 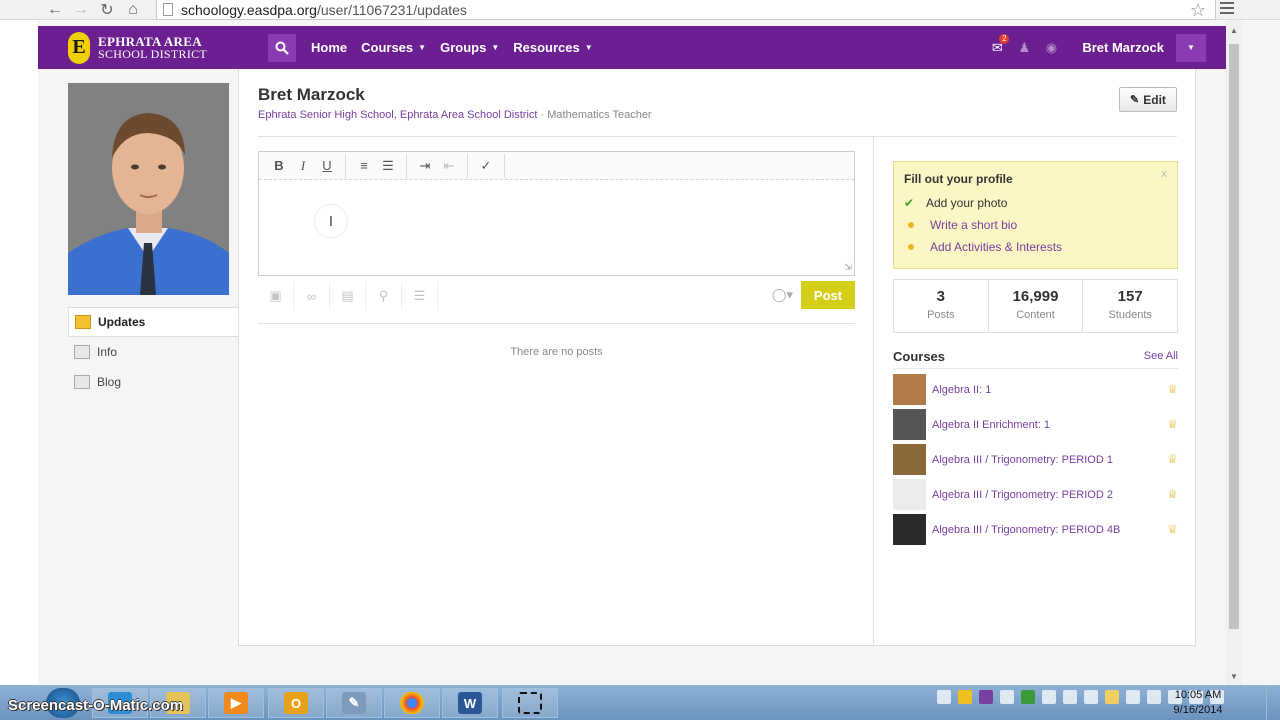 I want to click on divider, so click(x=717, y=136).